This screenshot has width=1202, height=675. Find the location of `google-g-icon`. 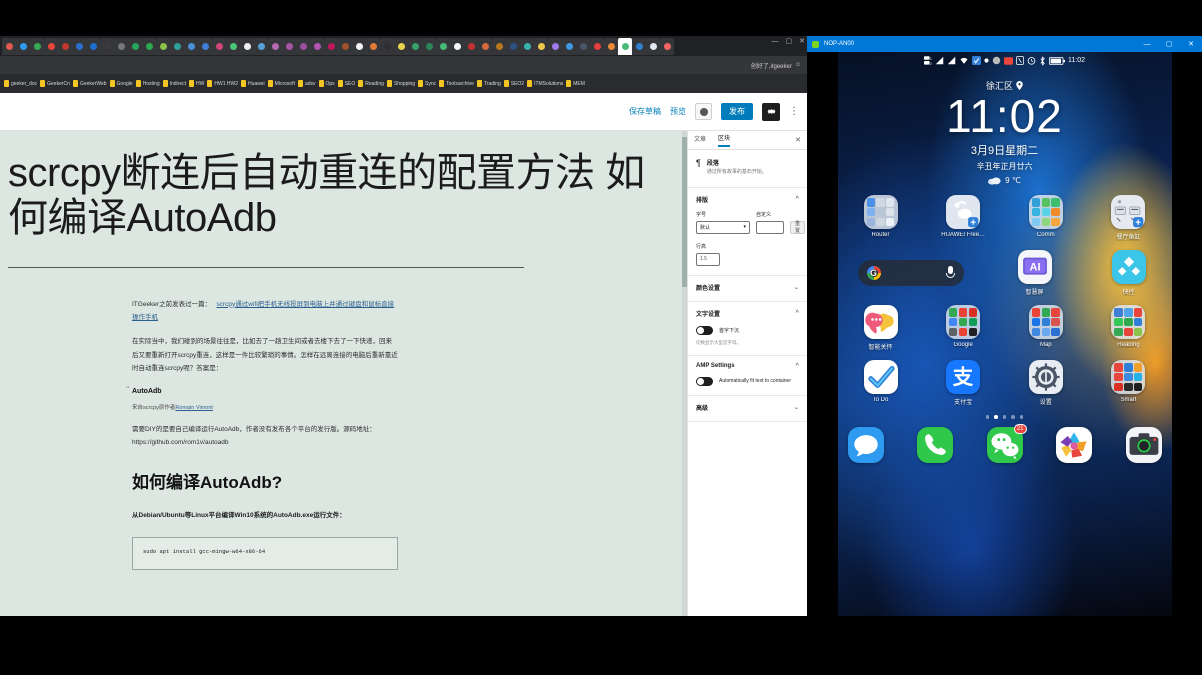

google-g-icon is located at coordinates (873, 273).